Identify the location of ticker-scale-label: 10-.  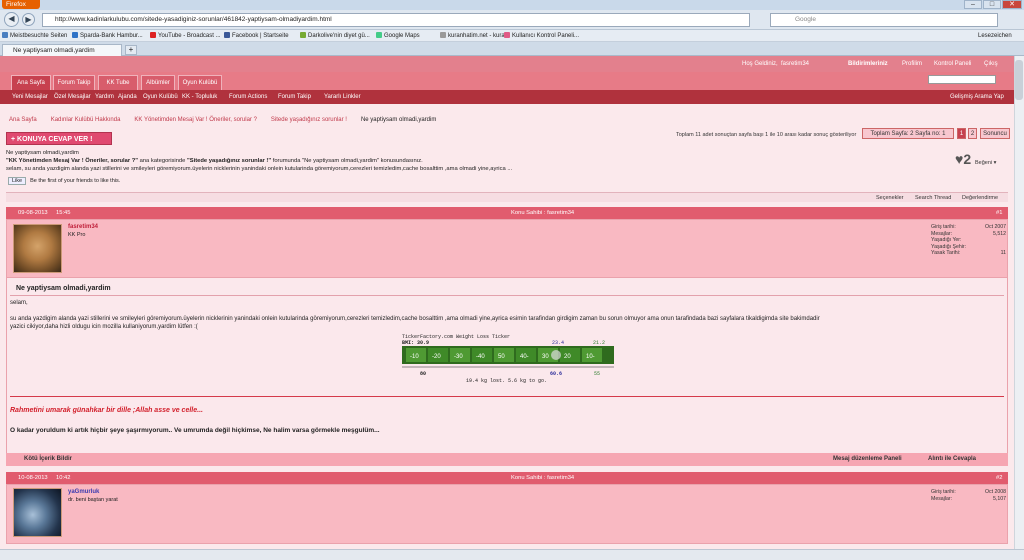
(590, 357).